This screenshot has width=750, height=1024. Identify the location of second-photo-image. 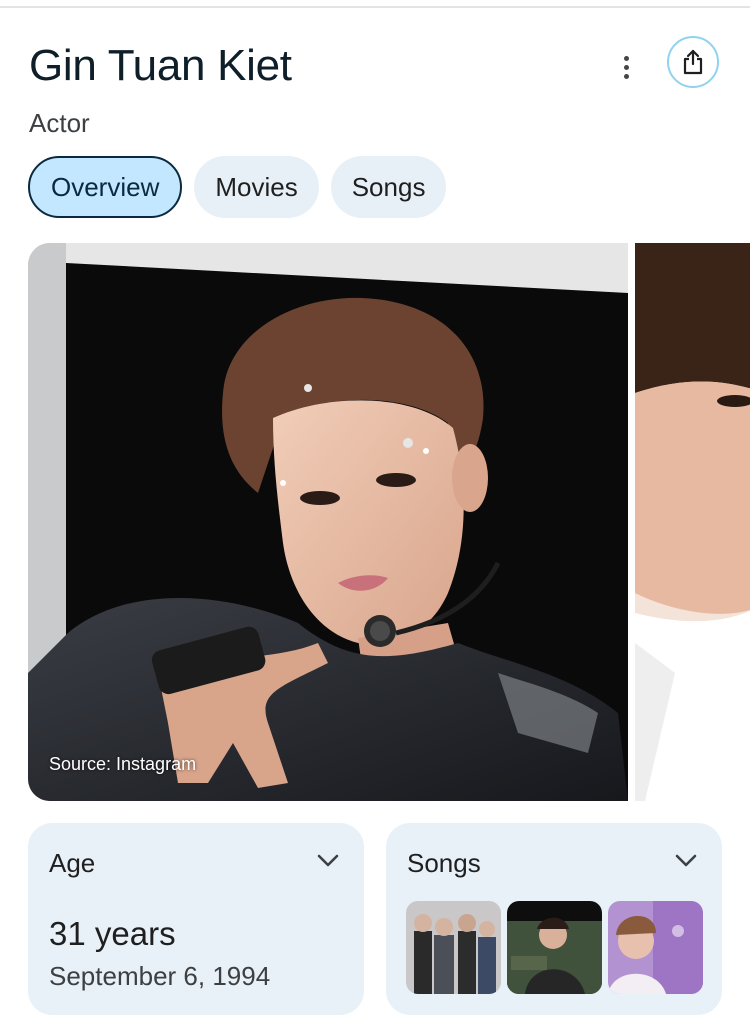
(692, 522).